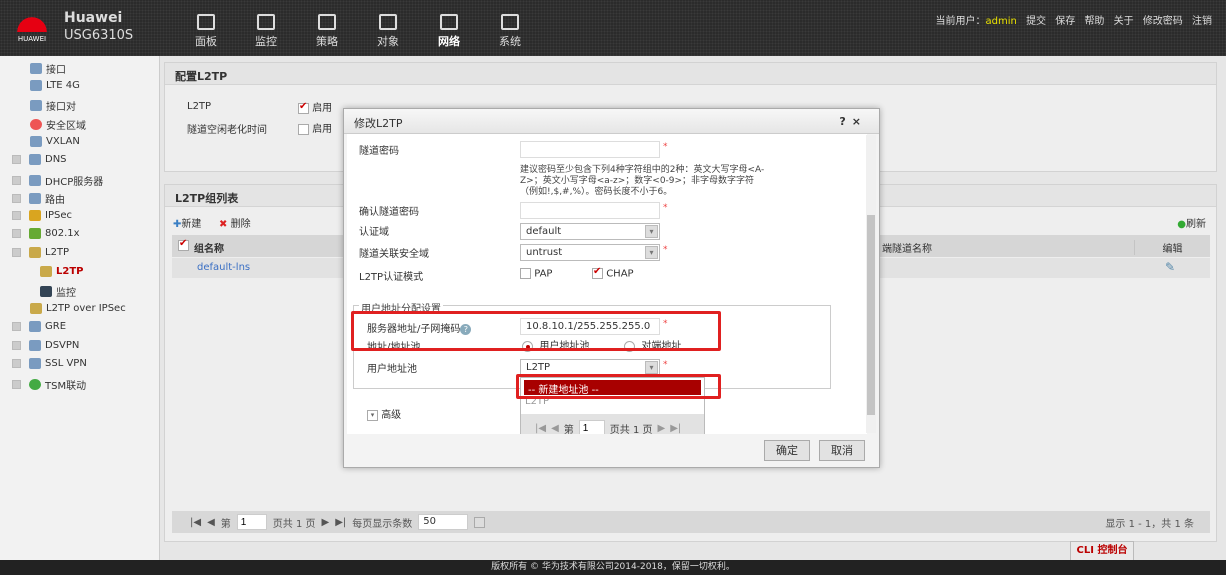 The width and height of the screenshot is (1226, 575). I want to click on sidebar-item-interface: 接口, so click(48, 68).